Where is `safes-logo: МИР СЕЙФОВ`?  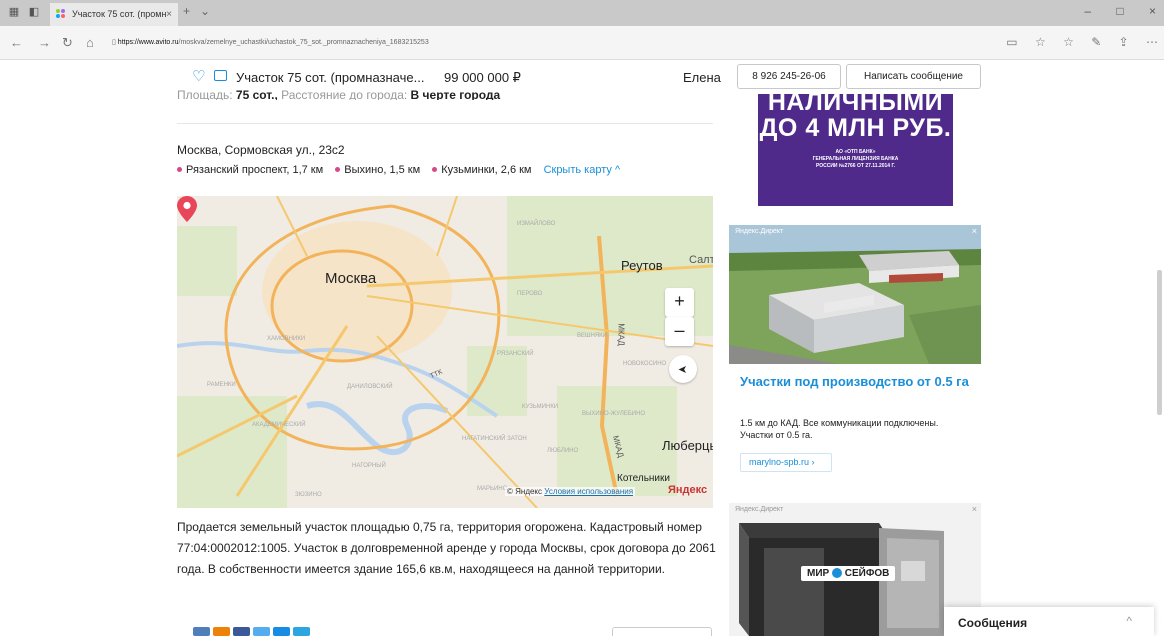
safes-logo: МИР СЕЙФОВ is located at coordinates (848, 573).